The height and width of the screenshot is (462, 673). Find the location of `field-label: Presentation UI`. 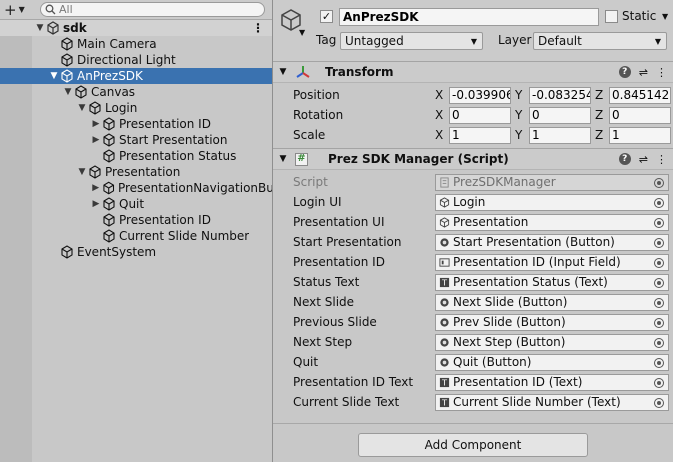

field-label: Presentation UI is located at coordinates (339, 222).